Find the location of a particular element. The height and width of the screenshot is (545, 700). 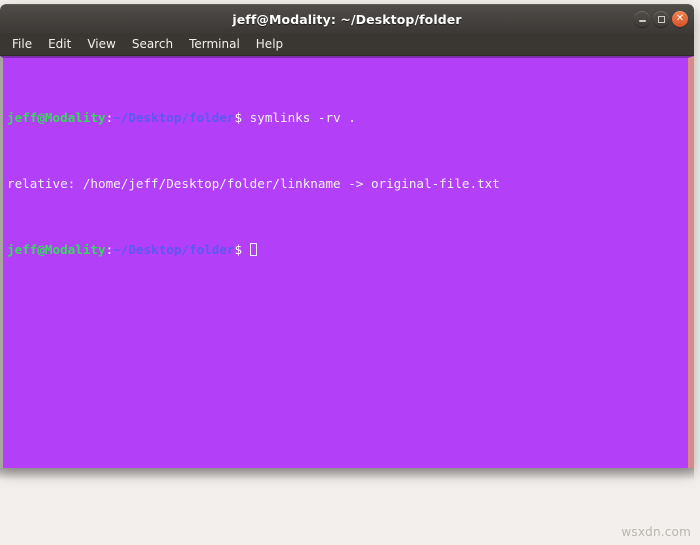

menu-item-edit: Edit is located at coordinates (59, 44).